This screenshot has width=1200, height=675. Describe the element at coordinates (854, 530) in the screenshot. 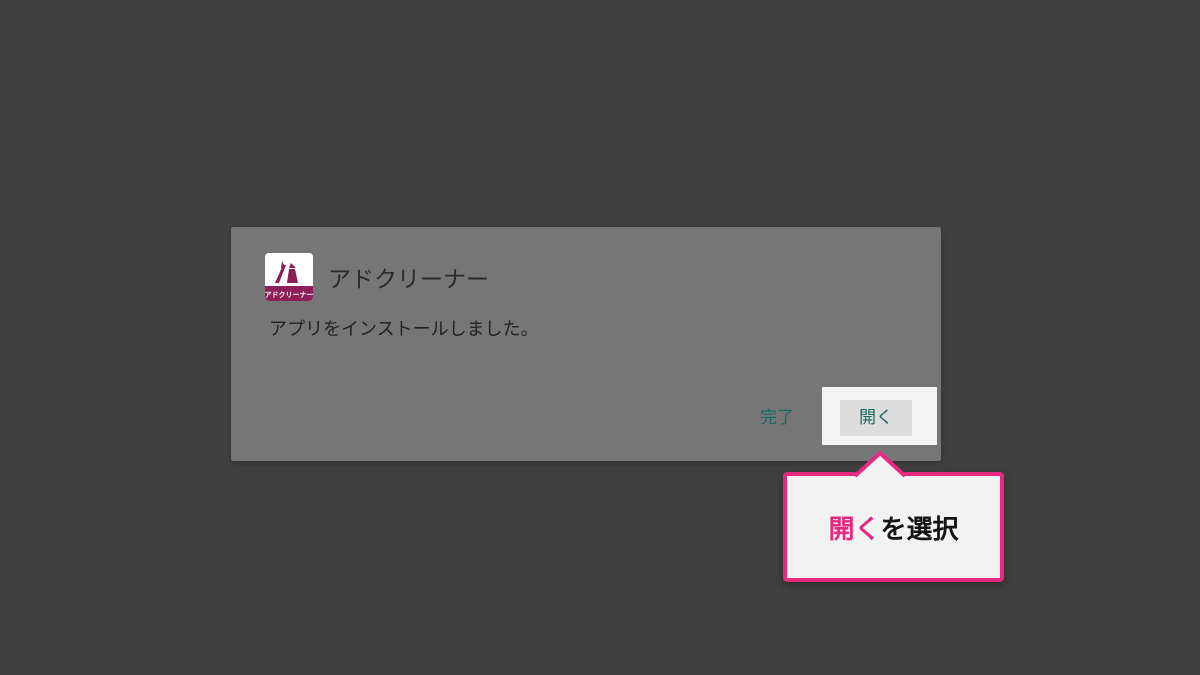

I see `callout-highlight: 開く` at that location.